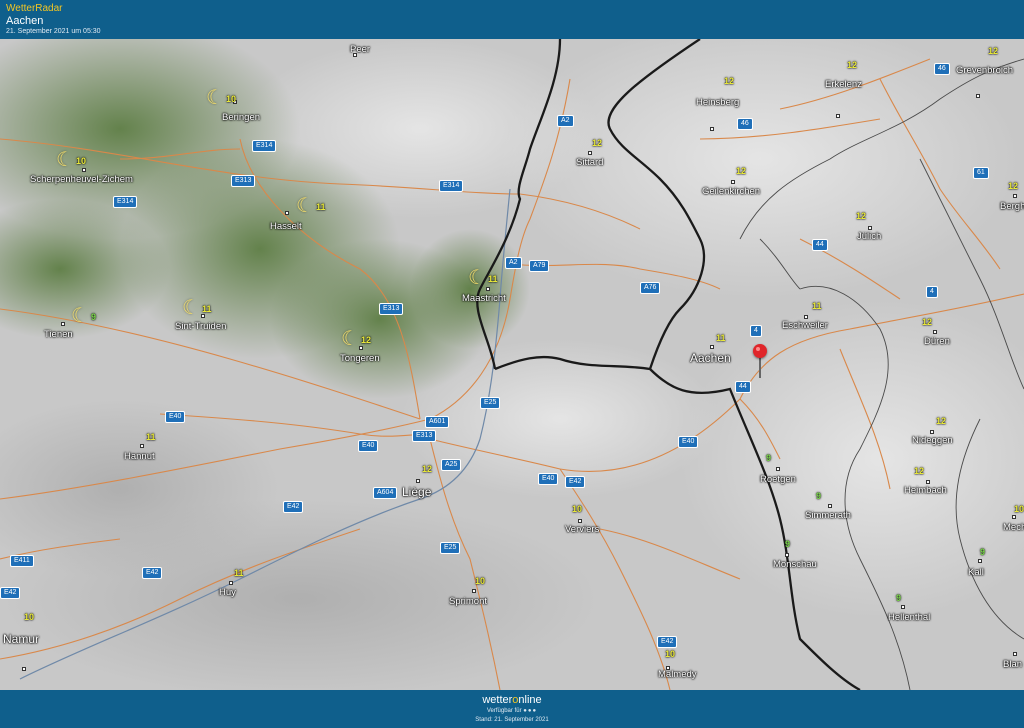  Describe the element at coordinates (677, 674) in the screenshot. I see `city-label: Malmedy` at that location.